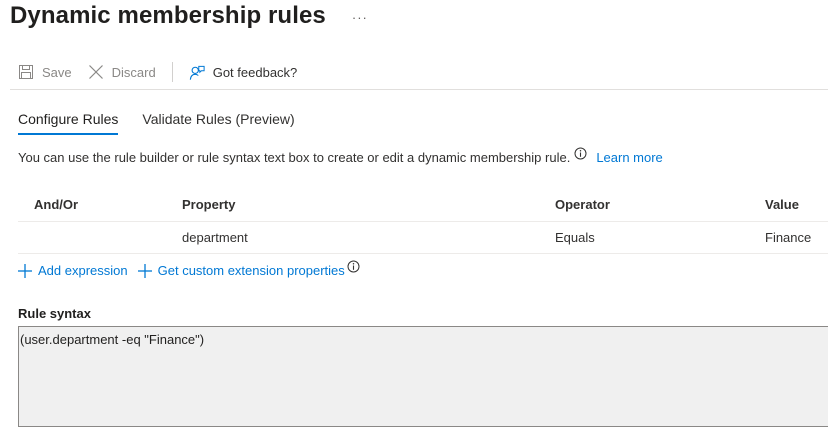  Describe the element at coordinates (423, 205) in the screenshot. I see `table-header-row: And/Or Property Operator Value` at that location.